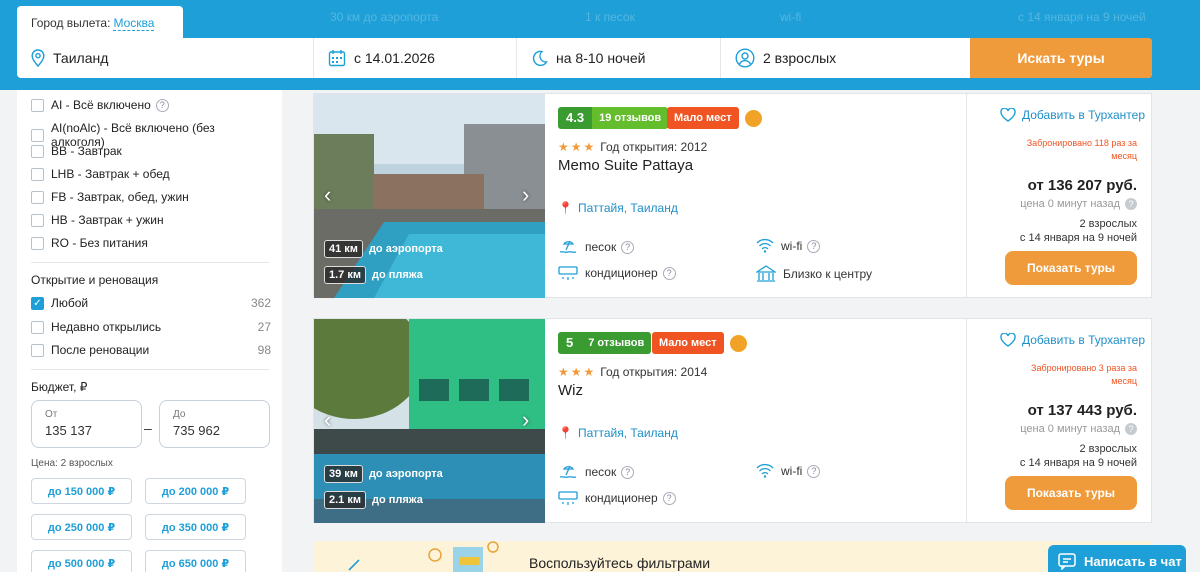 The height and width of the screenshot is (572, 1200). What do you see at coordinates (151, 243) in the screenshot?
I see `meal-filter-ro: RO - Без питания` at bounding box center [151, 243].